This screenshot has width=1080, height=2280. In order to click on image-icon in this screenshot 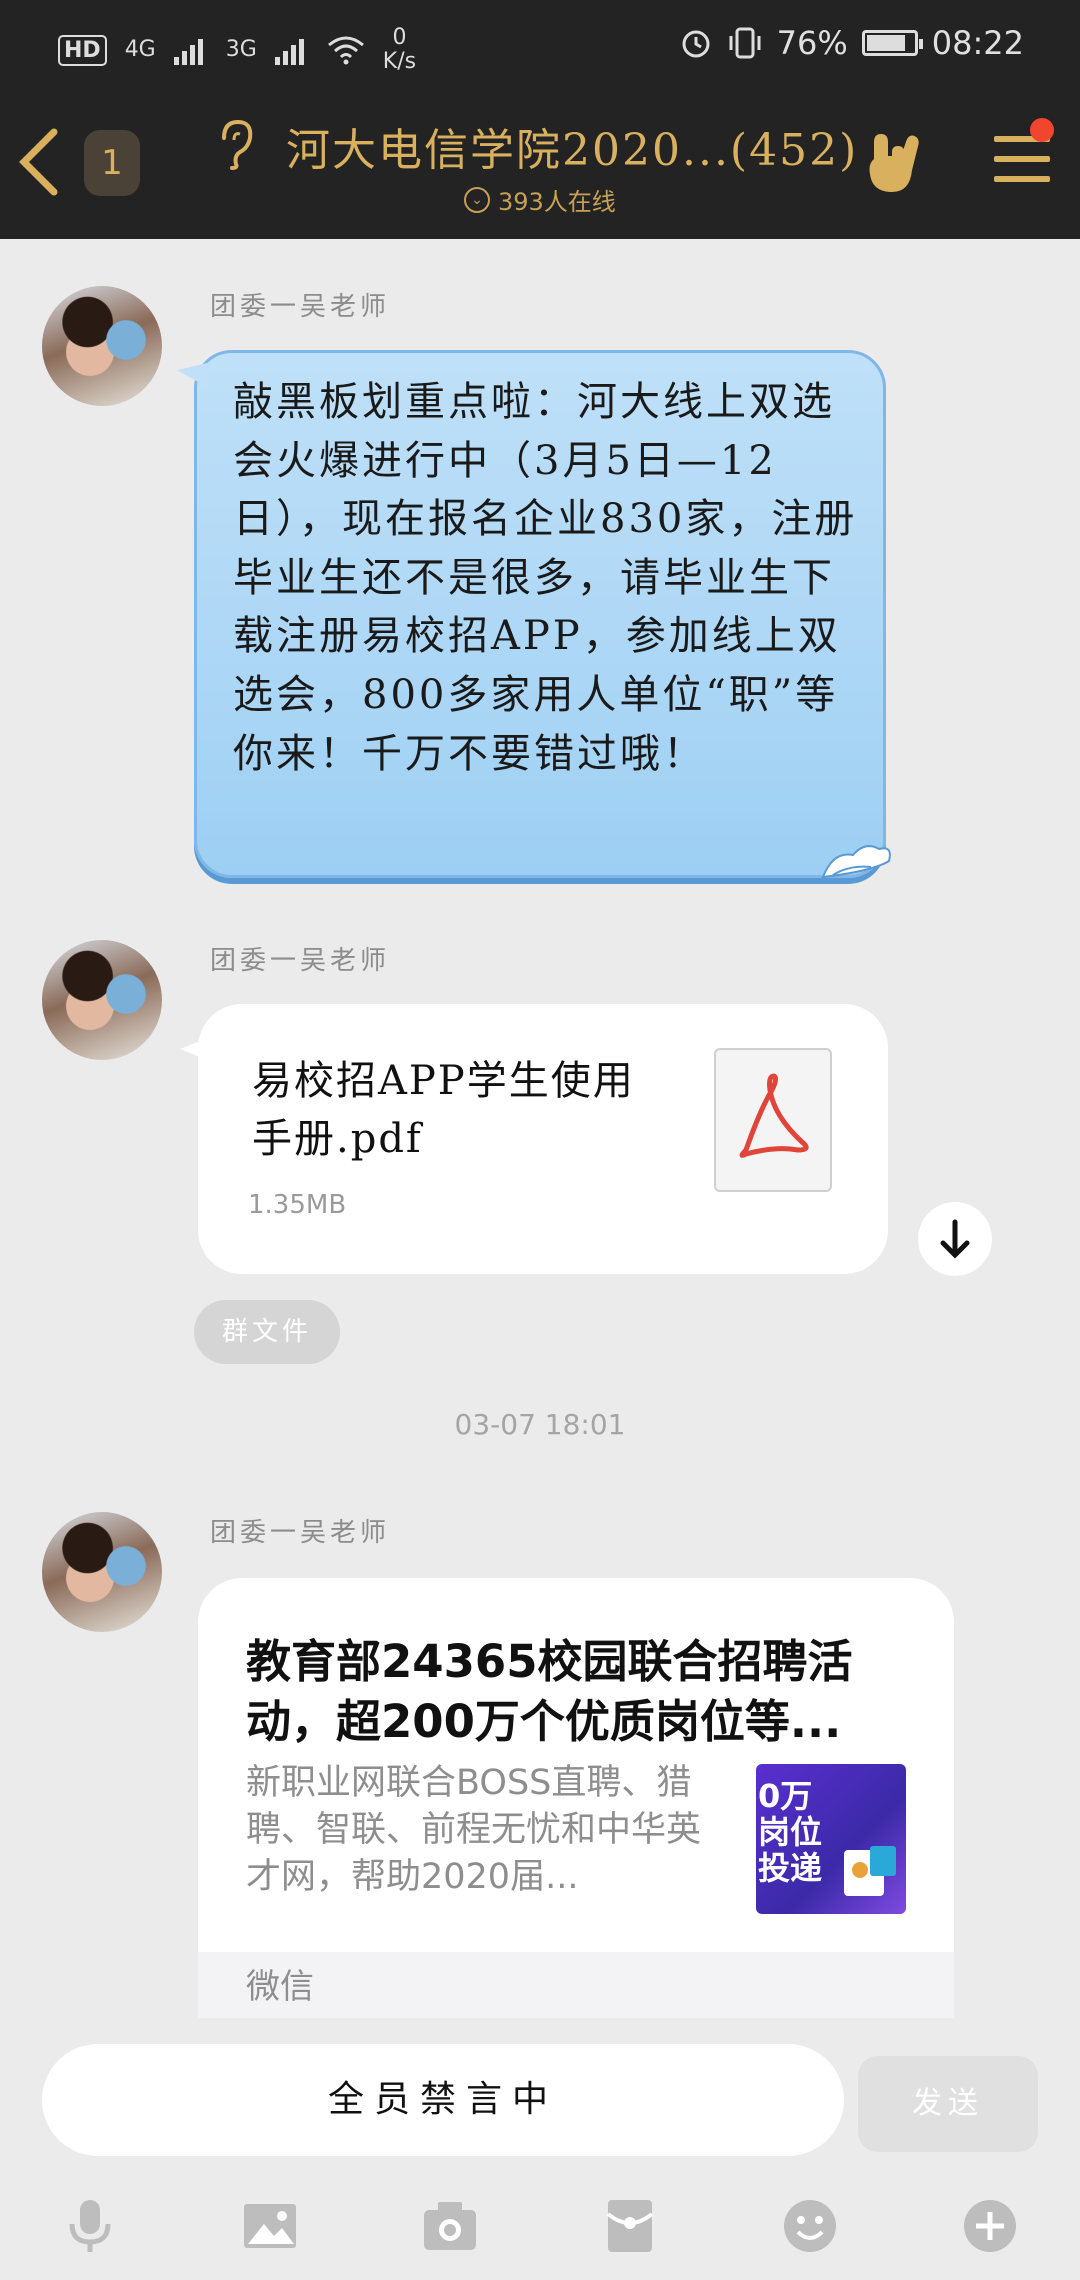, I will do `click(270, 2226)`.